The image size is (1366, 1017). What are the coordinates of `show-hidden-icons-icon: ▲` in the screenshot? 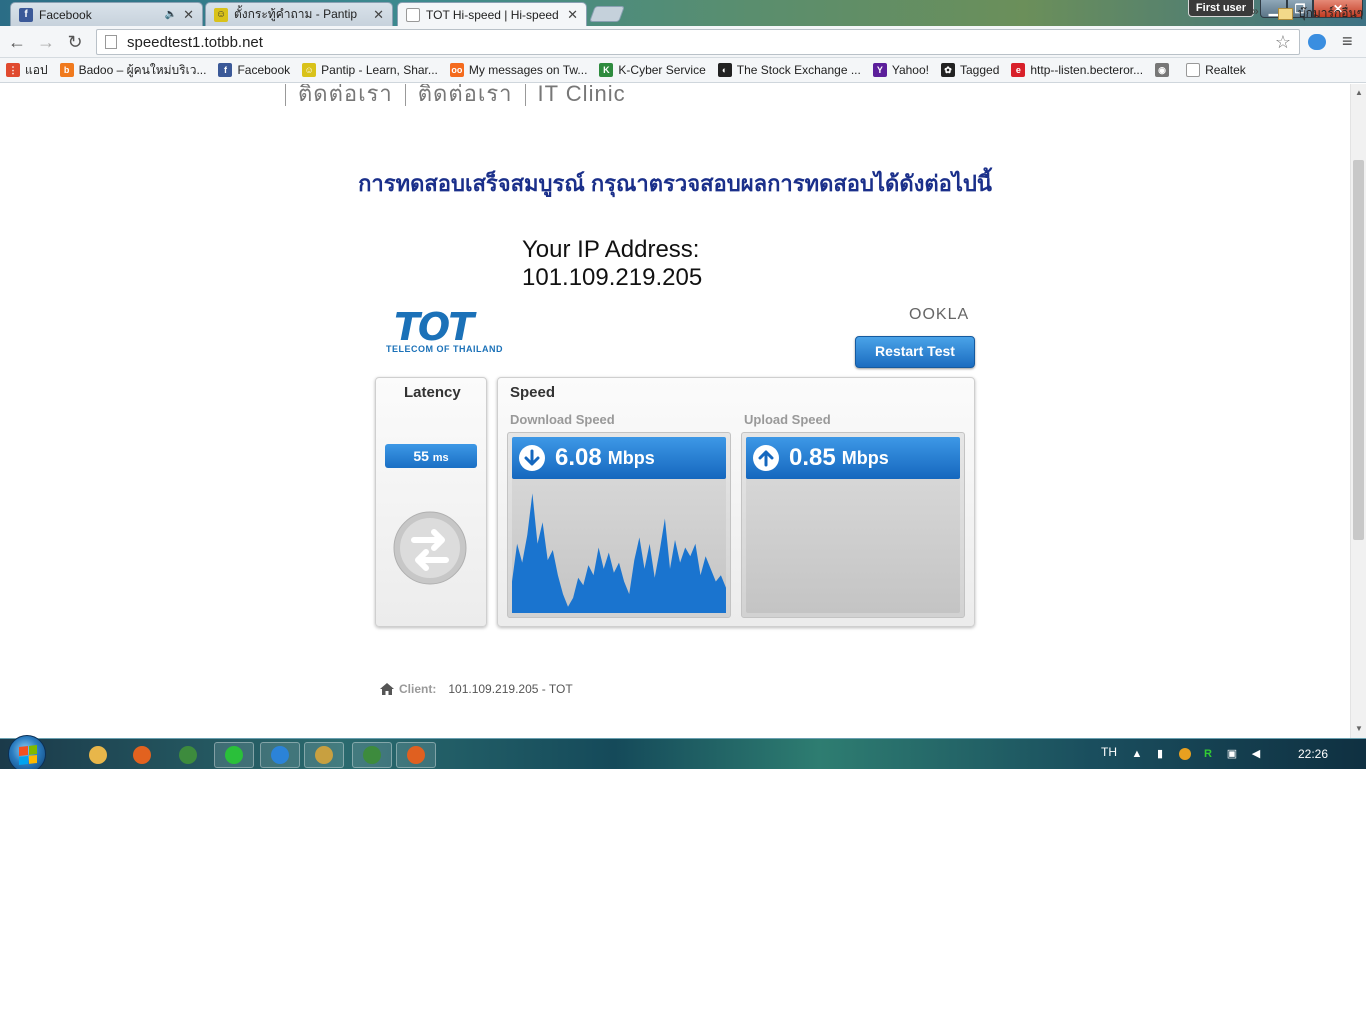 It's located at (1137, 754).